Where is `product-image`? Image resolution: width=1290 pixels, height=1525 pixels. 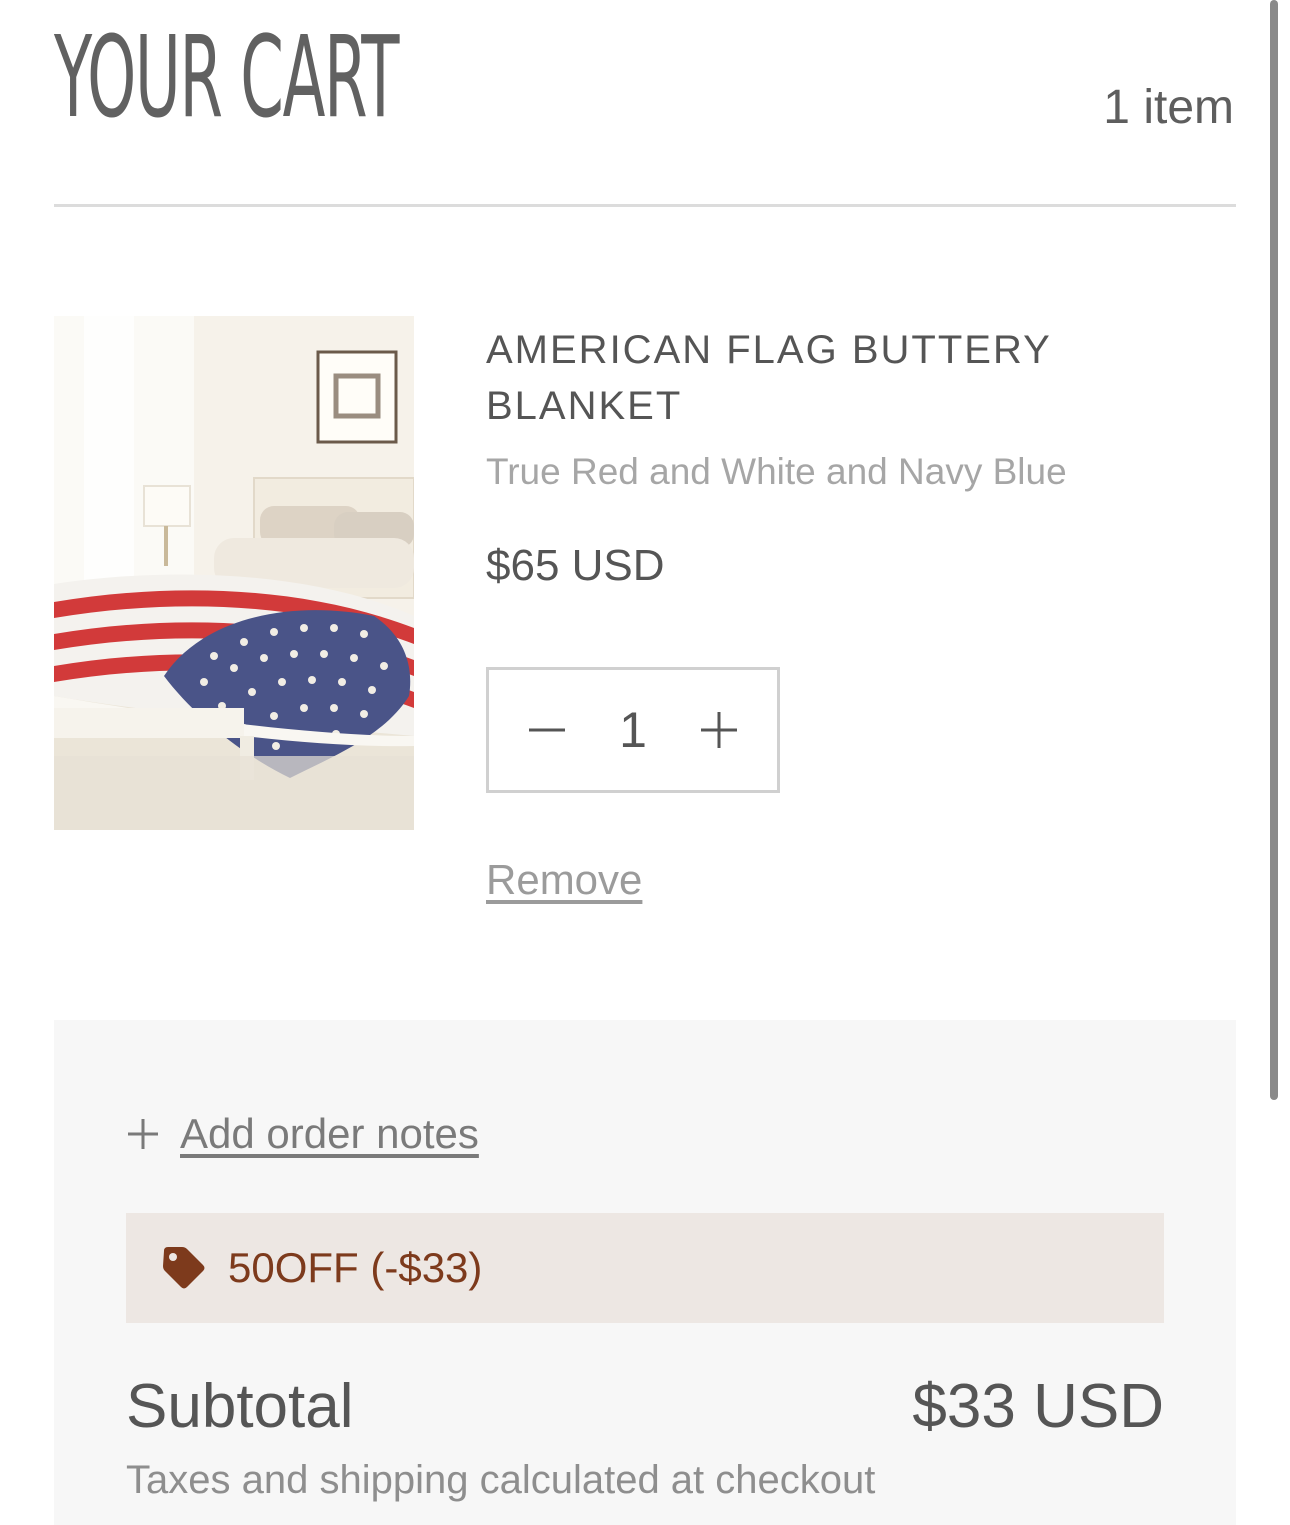 product-image is located at coordinates (234, 573).